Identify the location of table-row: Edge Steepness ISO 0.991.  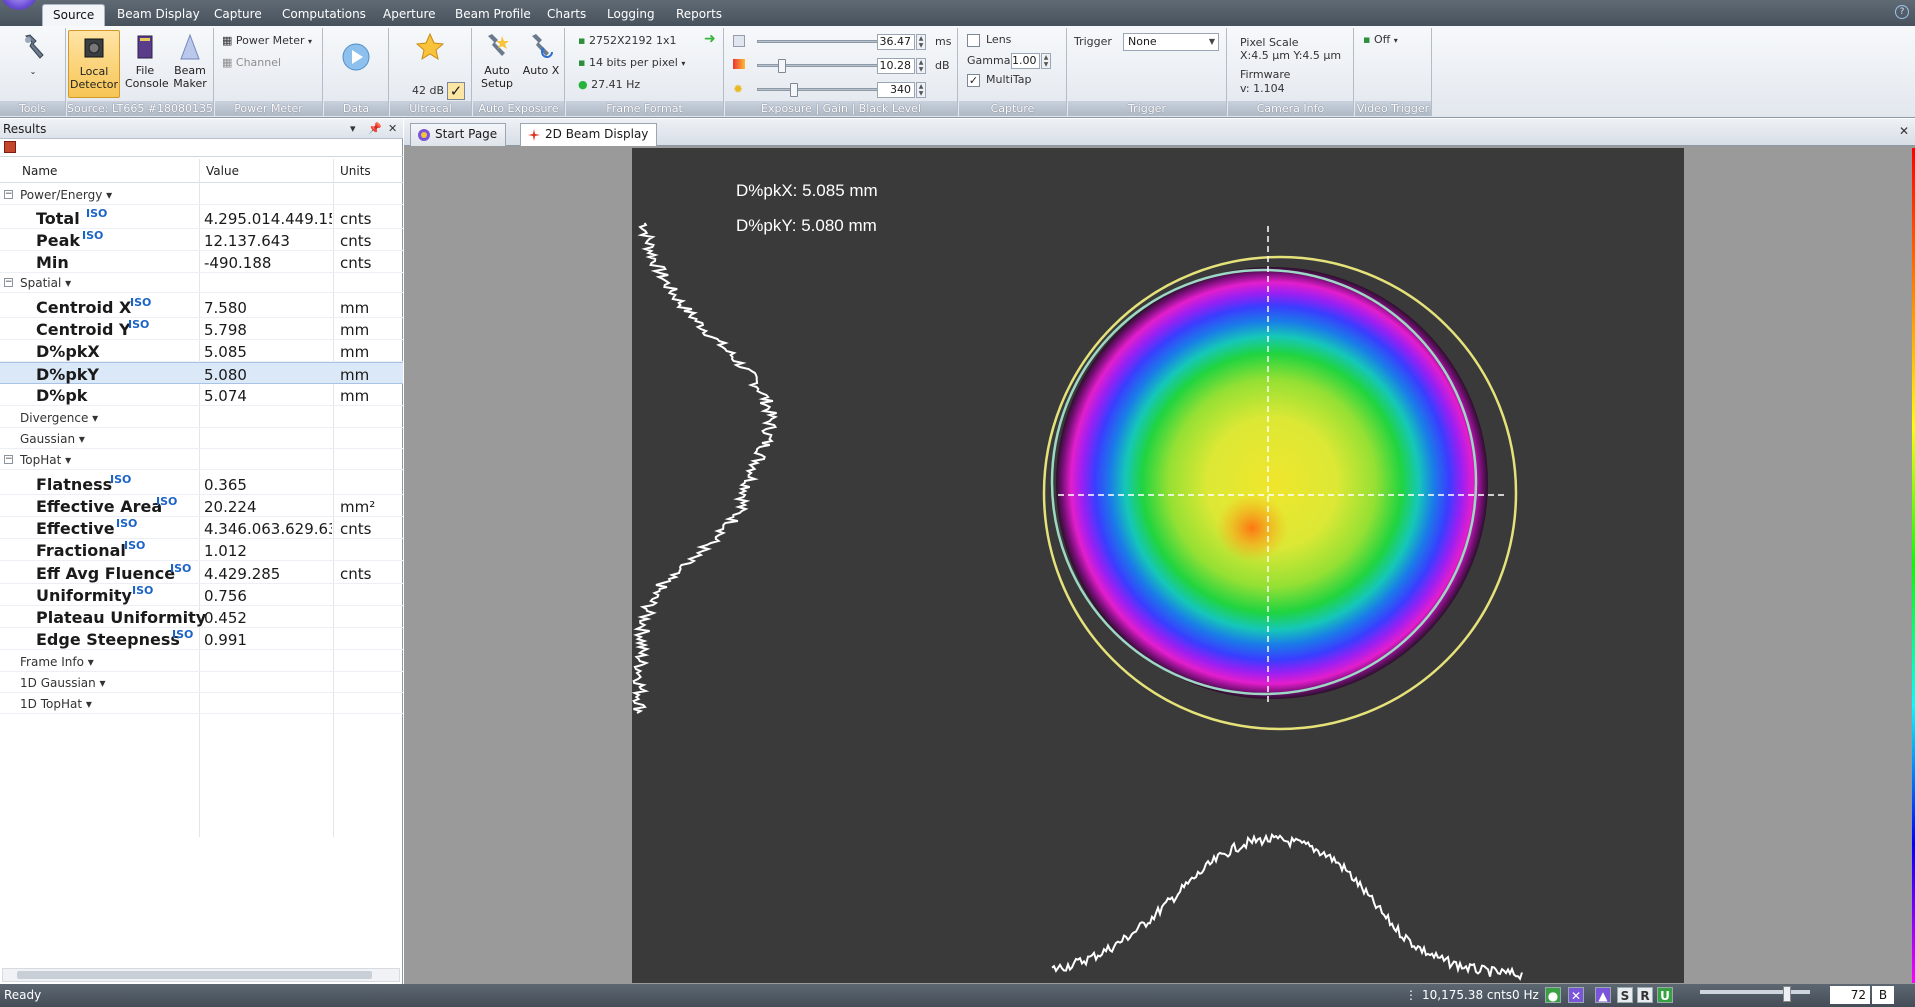
(201, 639).